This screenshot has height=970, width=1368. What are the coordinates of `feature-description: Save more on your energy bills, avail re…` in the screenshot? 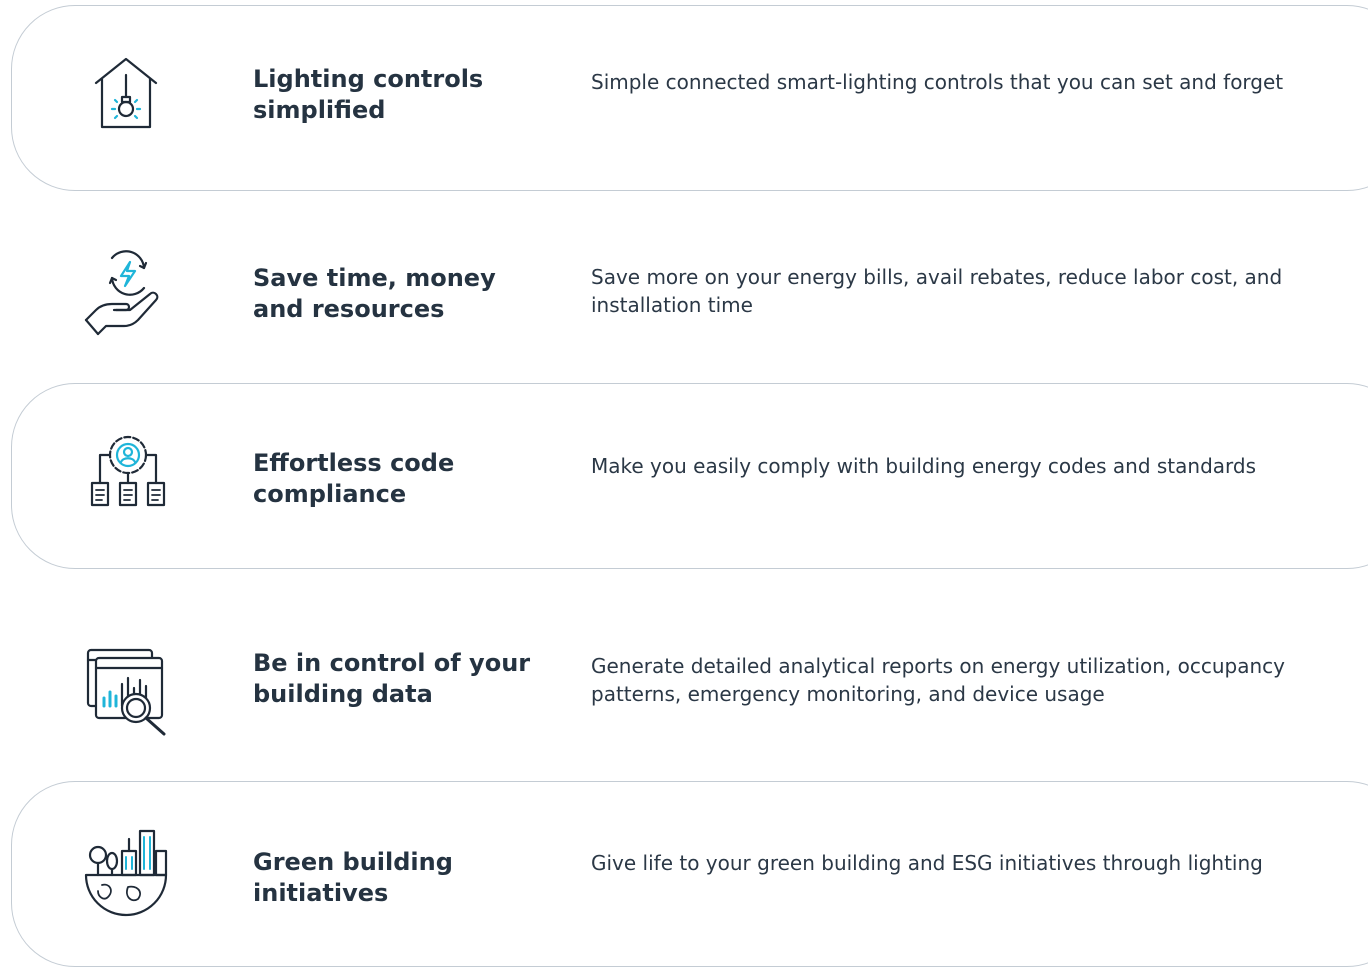 It's located at (937, 291).